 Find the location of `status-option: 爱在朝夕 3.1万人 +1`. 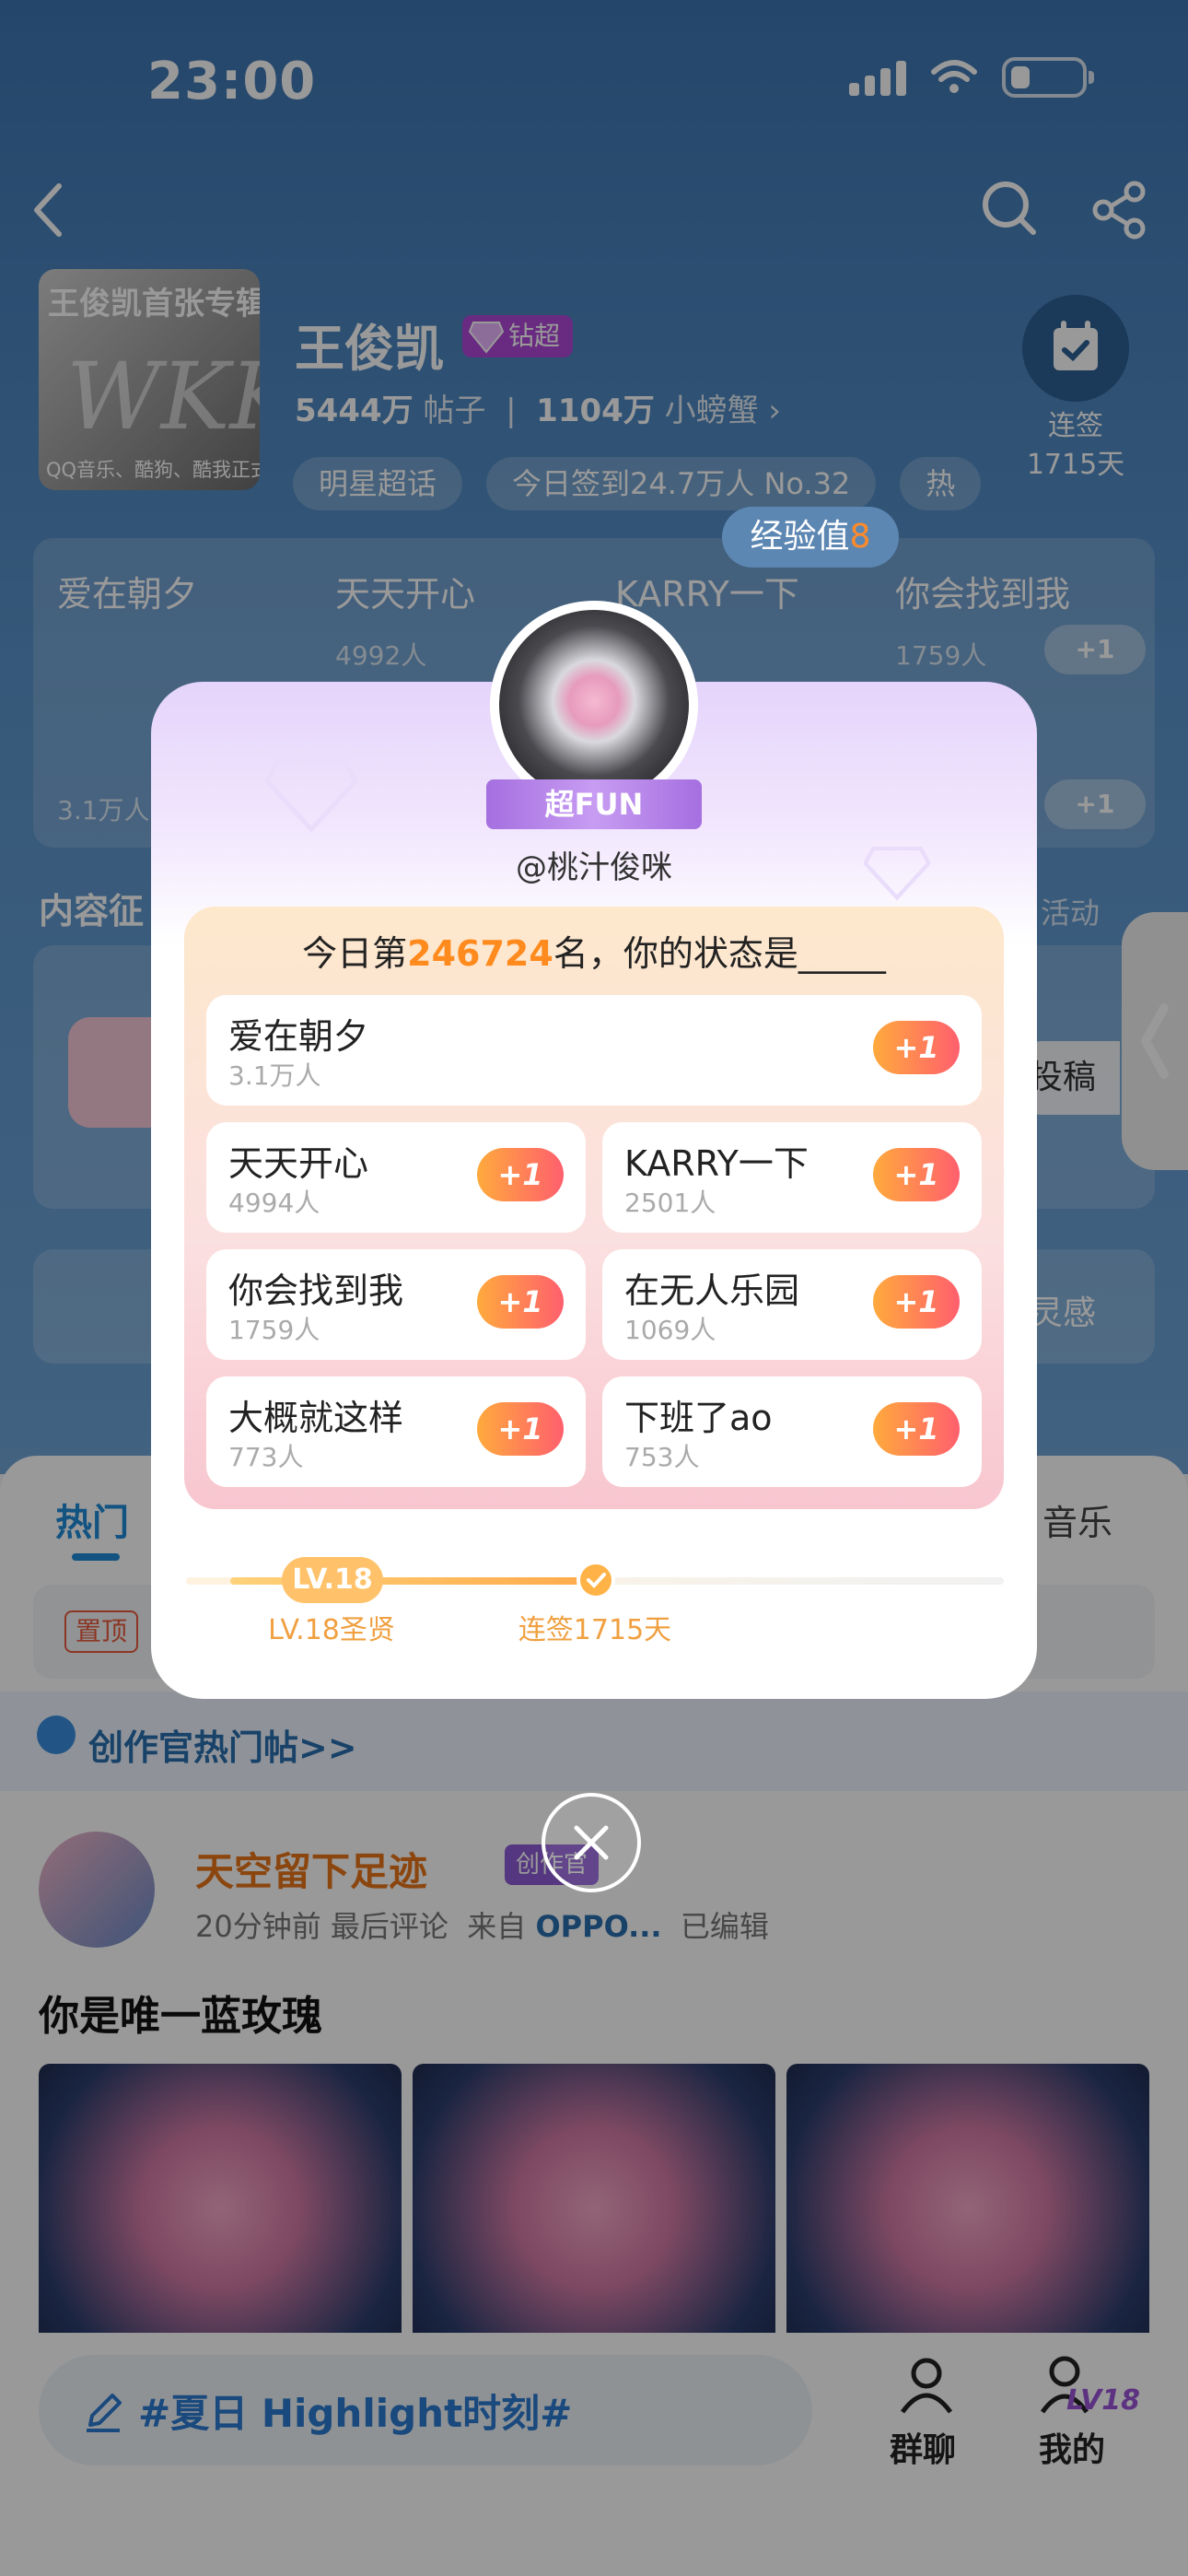

status-option: 爱在朝夕 3.1万人 +1 is located at coordinates (594, 1050).